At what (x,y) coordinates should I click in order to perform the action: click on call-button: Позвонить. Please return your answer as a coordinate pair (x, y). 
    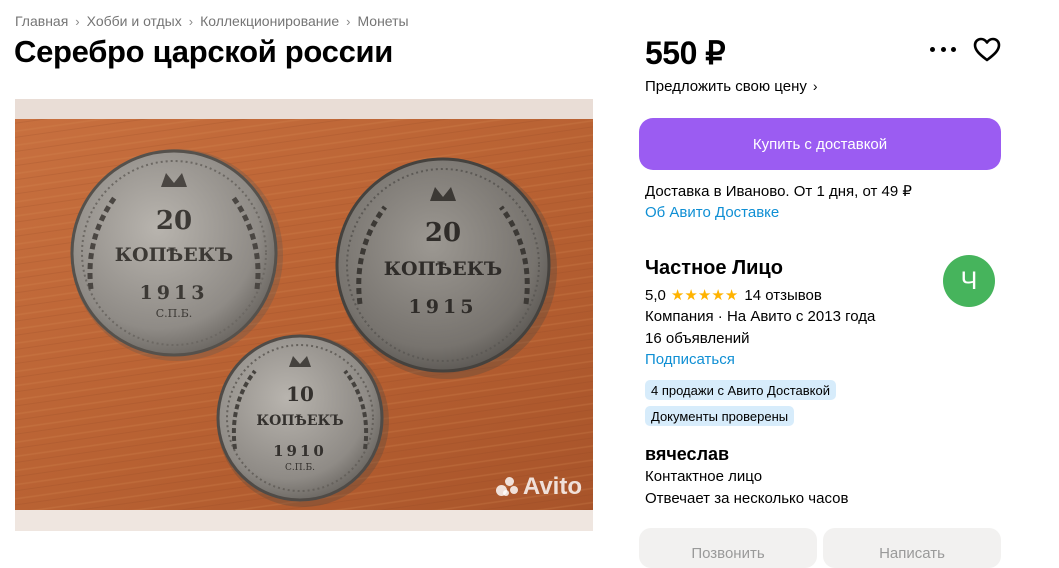
    Looking at the image, I should click on (728, 548).